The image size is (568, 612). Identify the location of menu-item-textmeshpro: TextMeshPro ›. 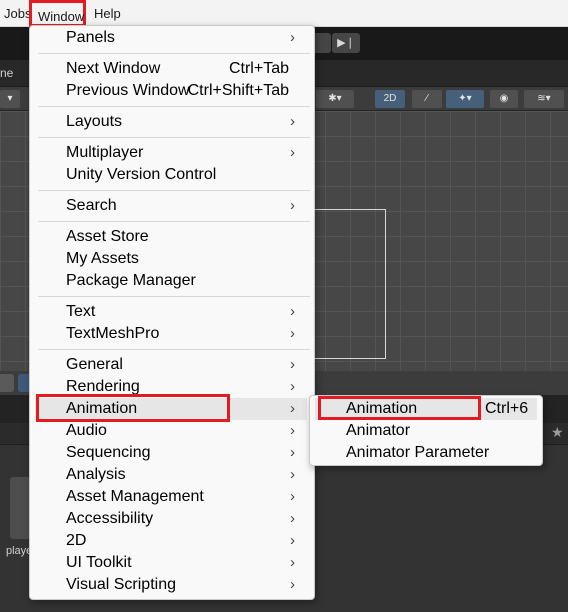
(171, 334).